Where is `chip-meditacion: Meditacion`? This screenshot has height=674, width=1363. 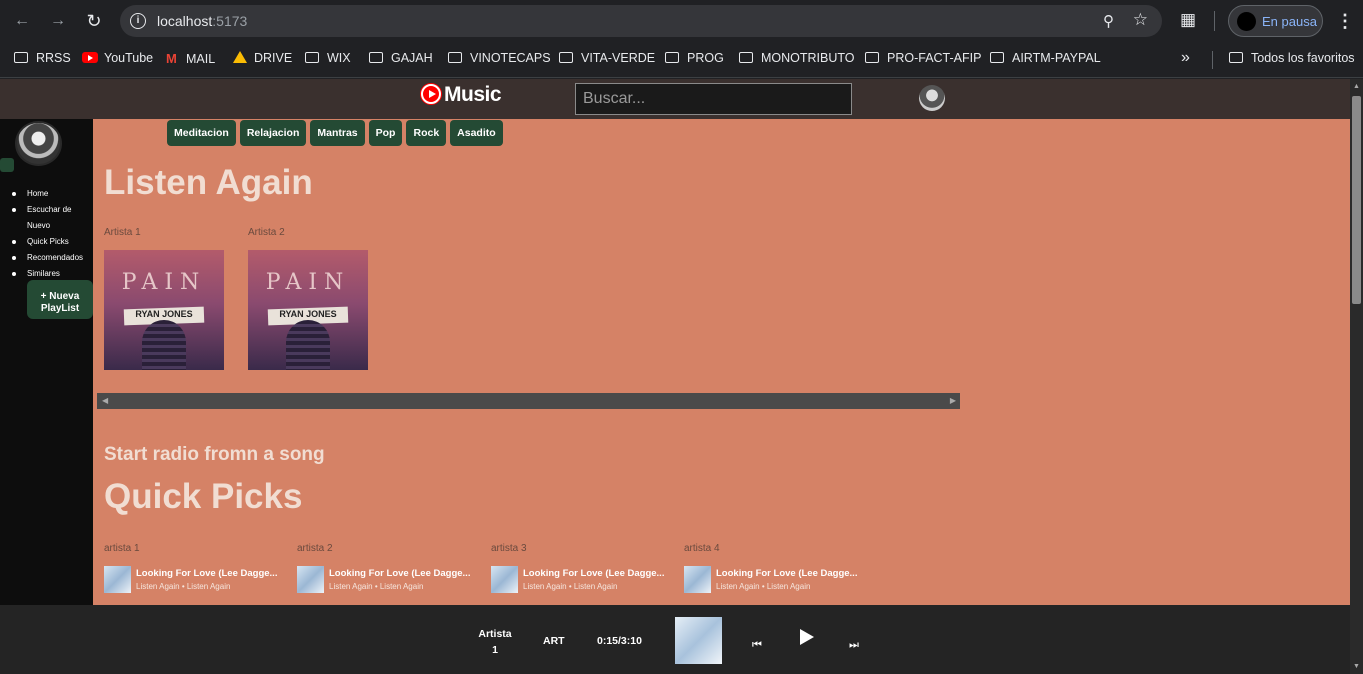 chip-meditacion: Meditacion is located at coordinates (201, 133).